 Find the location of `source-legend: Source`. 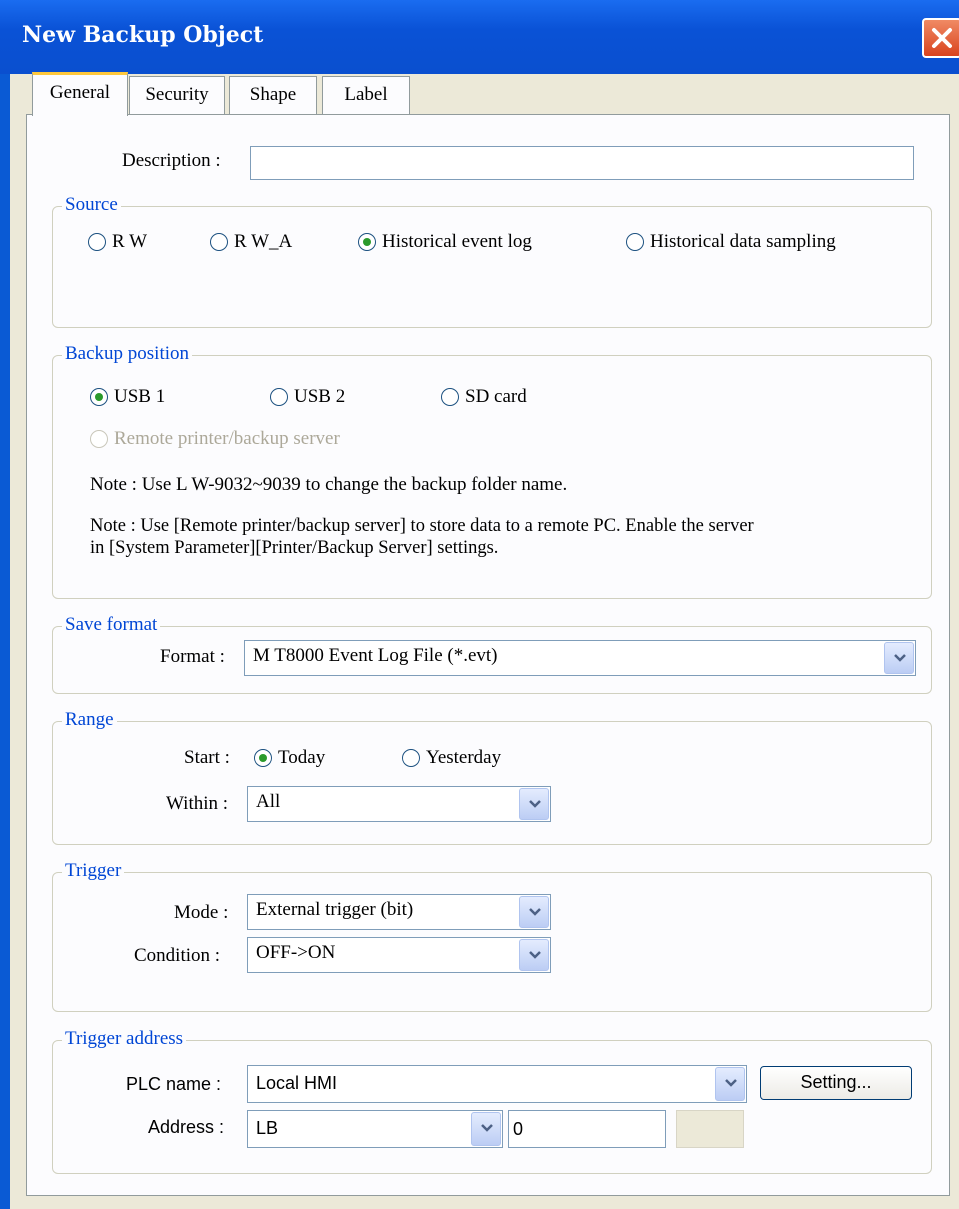

source-legend: Source is located at coordinates (91, 205).